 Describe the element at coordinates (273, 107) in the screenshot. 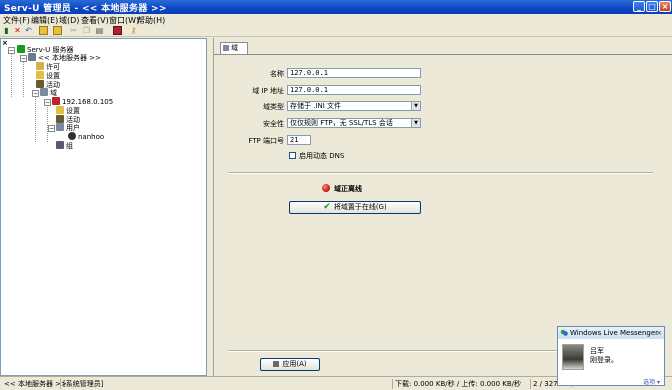

I see `type-label: 域类型` at that location.